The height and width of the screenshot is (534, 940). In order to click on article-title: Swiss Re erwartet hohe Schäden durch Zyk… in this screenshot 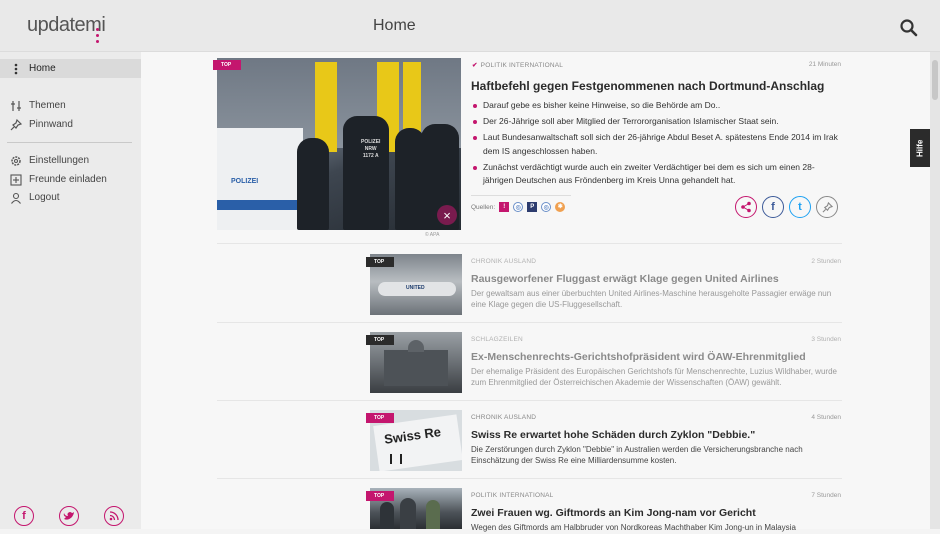, I will do `click(613, 435)`.